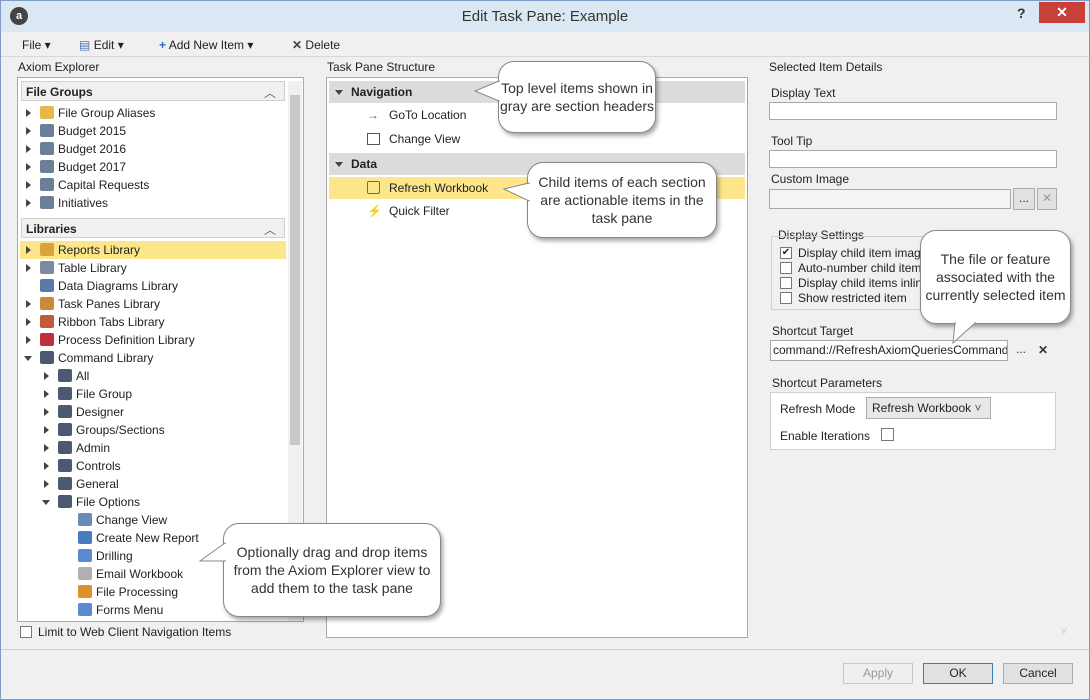  I want to click on enable-iterations-label: Enable Iterations, so click(825, 436).